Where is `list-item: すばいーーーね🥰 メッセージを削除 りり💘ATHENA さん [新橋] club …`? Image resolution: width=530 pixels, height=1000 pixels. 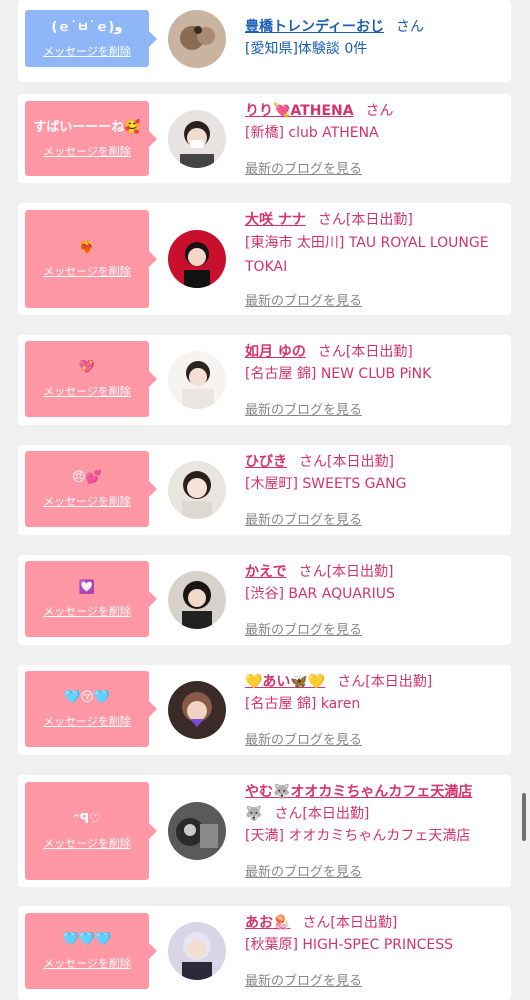 list-item: すばいーーーね🥰 メッセージを削除 りり💘ATHENA さん [新橋] club … is located at coordinates (264, 138).